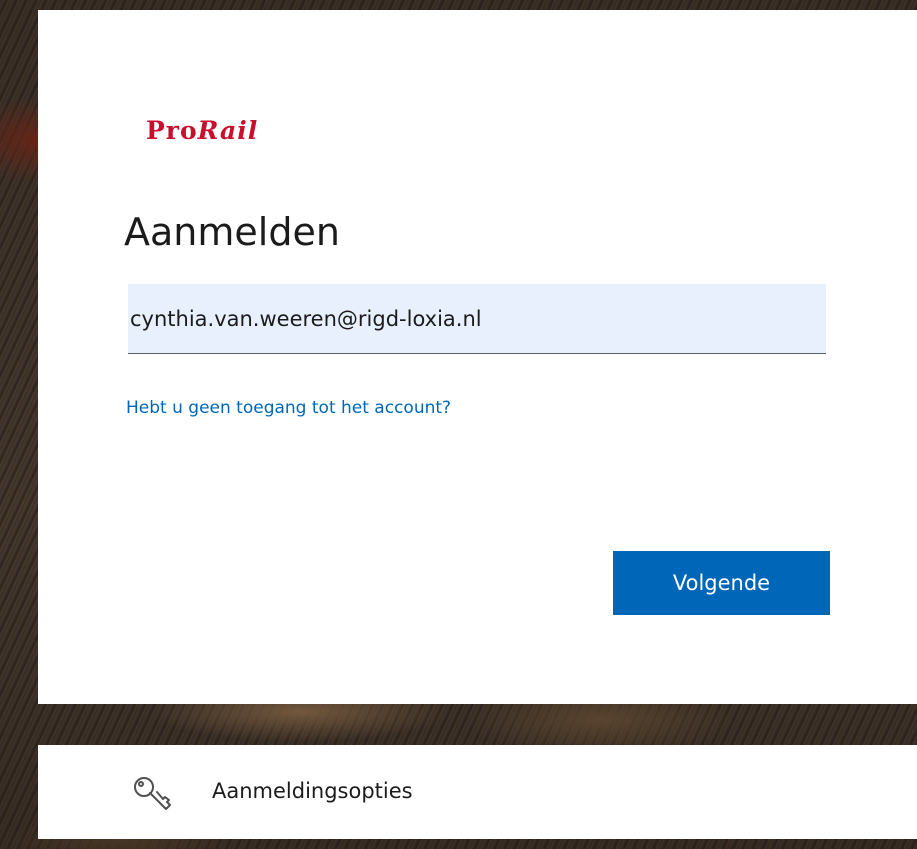 Image resolution: width=917 pixels, height=849 pixels. Describe the element at coordinates (721, 583) in the screenshot. I see `next-button: Volgende` at that location.